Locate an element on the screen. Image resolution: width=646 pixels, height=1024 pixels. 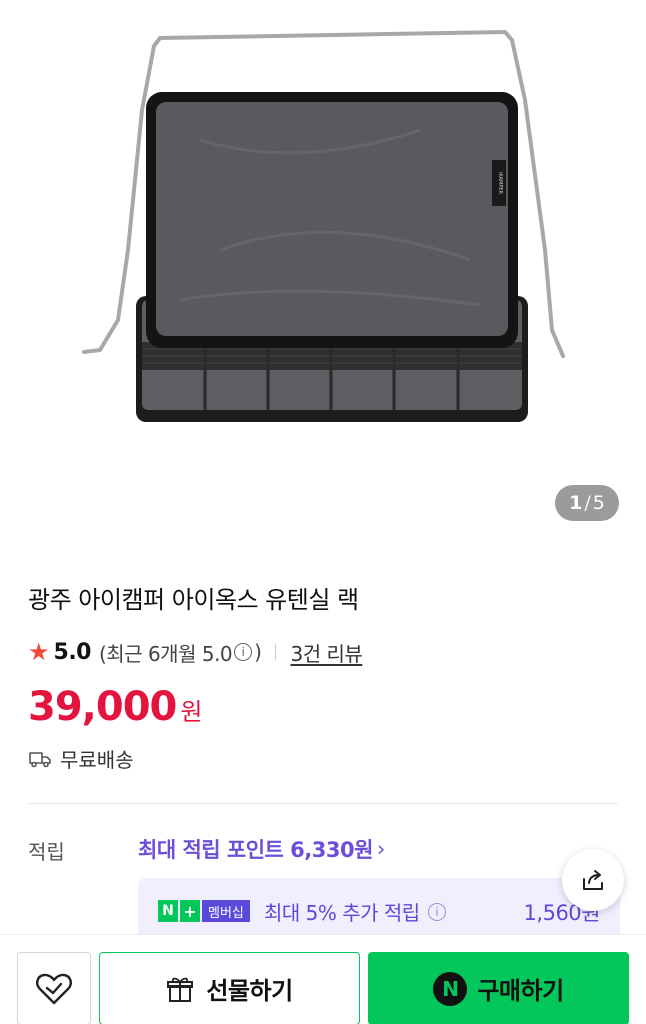
price-currency: 원 is located at coordinates (191, 712).